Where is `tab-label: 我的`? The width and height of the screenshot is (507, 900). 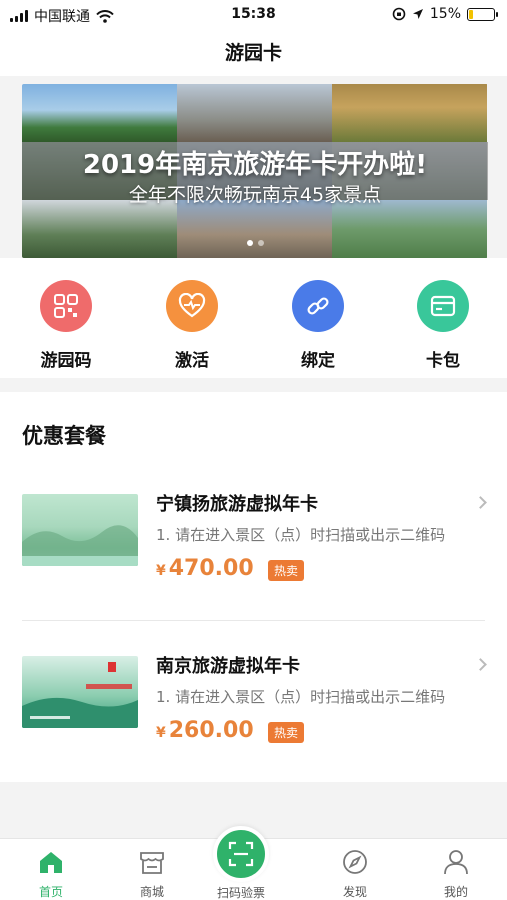 tab-label: 我的 is located at coordinates (455, 892).